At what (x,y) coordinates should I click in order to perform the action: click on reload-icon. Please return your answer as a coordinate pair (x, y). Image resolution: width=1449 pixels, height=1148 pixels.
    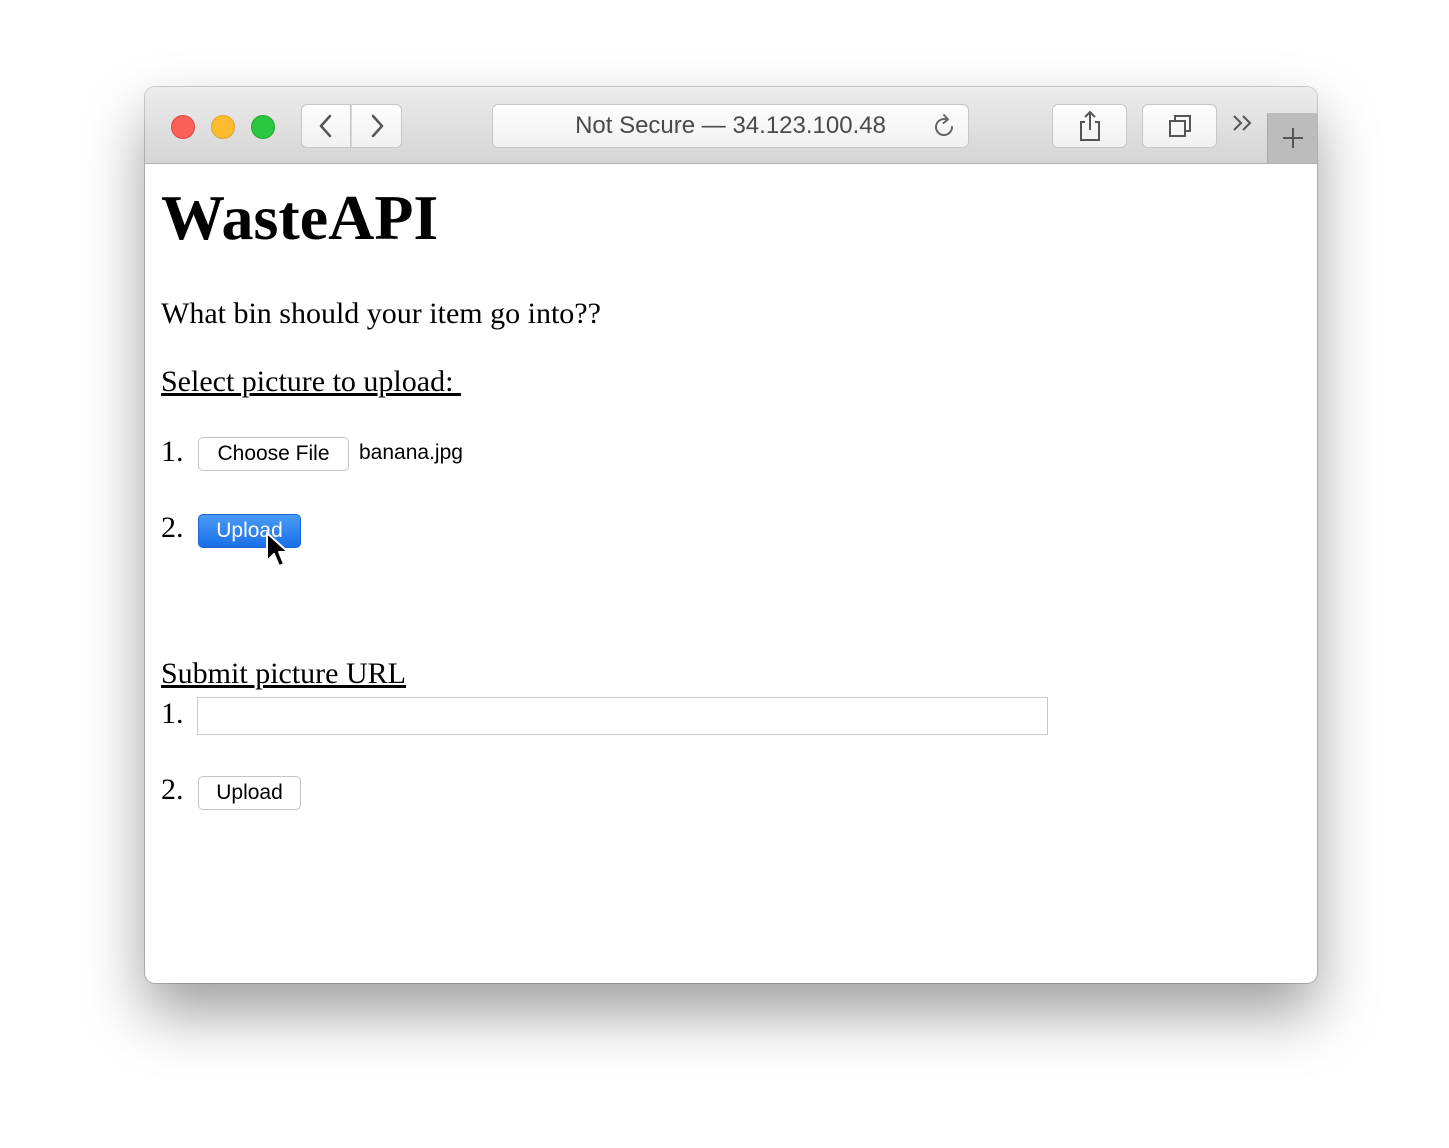
    Looking at the image, I should click on (944, 127).